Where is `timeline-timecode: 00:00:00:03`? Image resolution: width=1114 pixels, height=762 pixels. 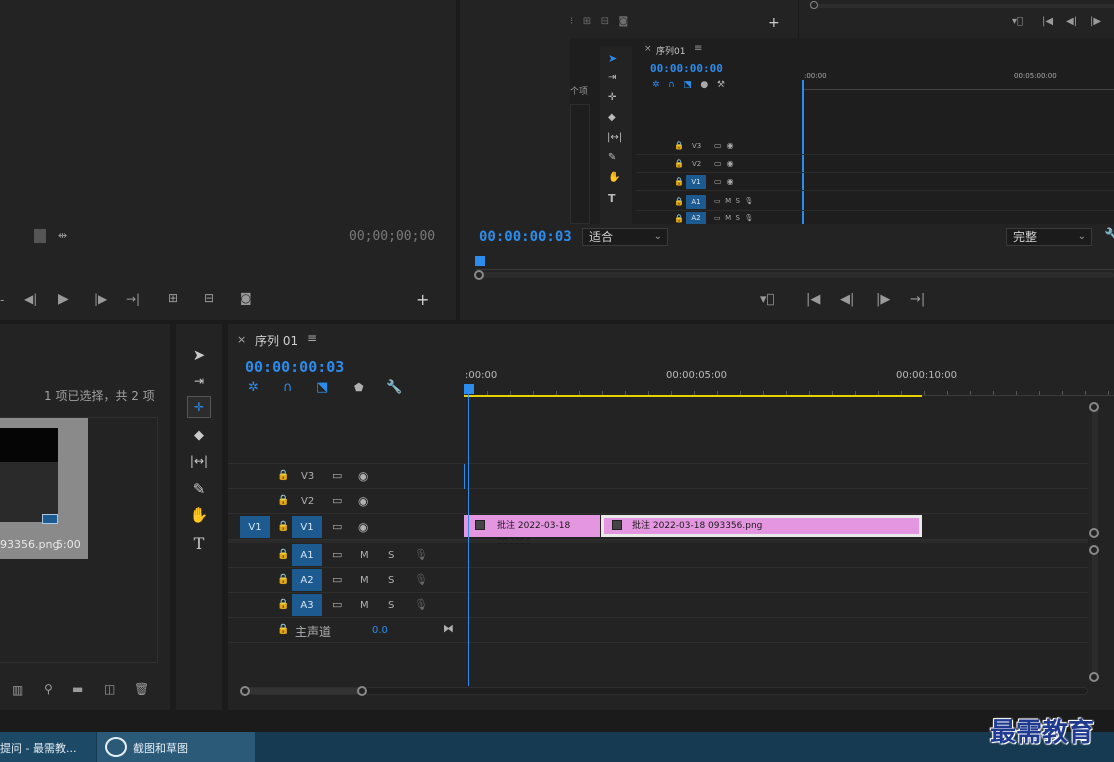 timeline-timecode: 00:00:00:03 is located at coordinates (294, 367).